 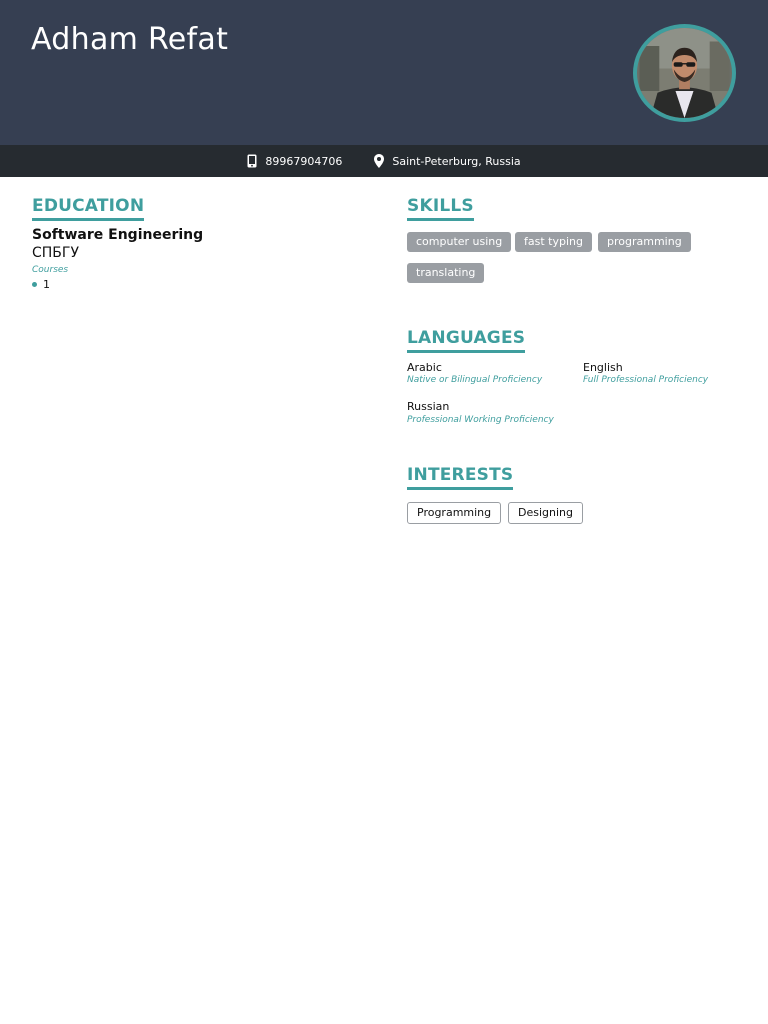 I want to click on resume-header: Adham Refat, so click(x=384, y=72).